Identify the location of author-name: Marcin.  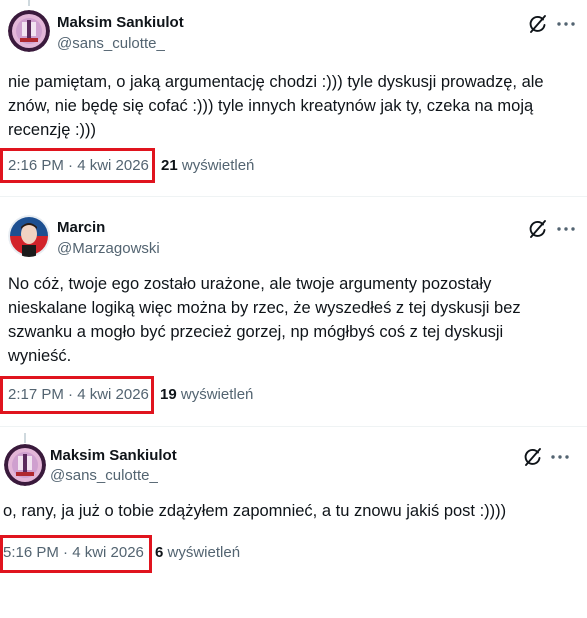
(81, 227).